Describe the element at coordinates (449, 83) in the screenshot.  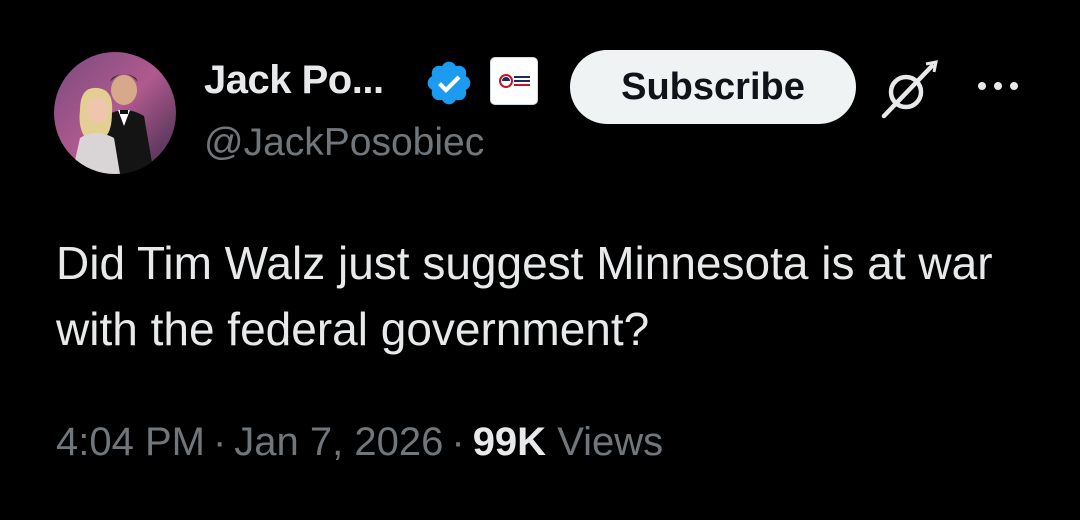
I see `verified-badge-icon` at that location.